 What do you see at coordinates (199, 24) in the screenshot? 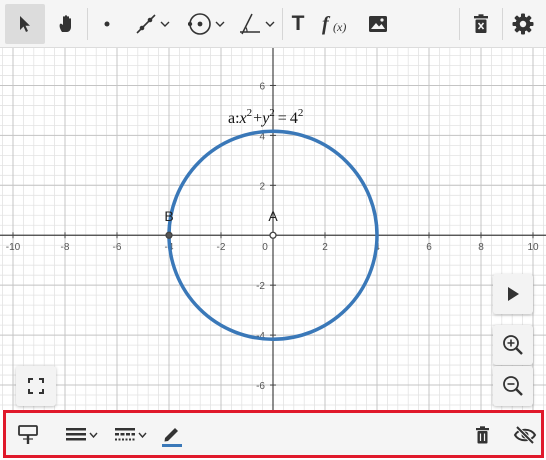
I see `circle-icon` at bounding box center [199, 24].